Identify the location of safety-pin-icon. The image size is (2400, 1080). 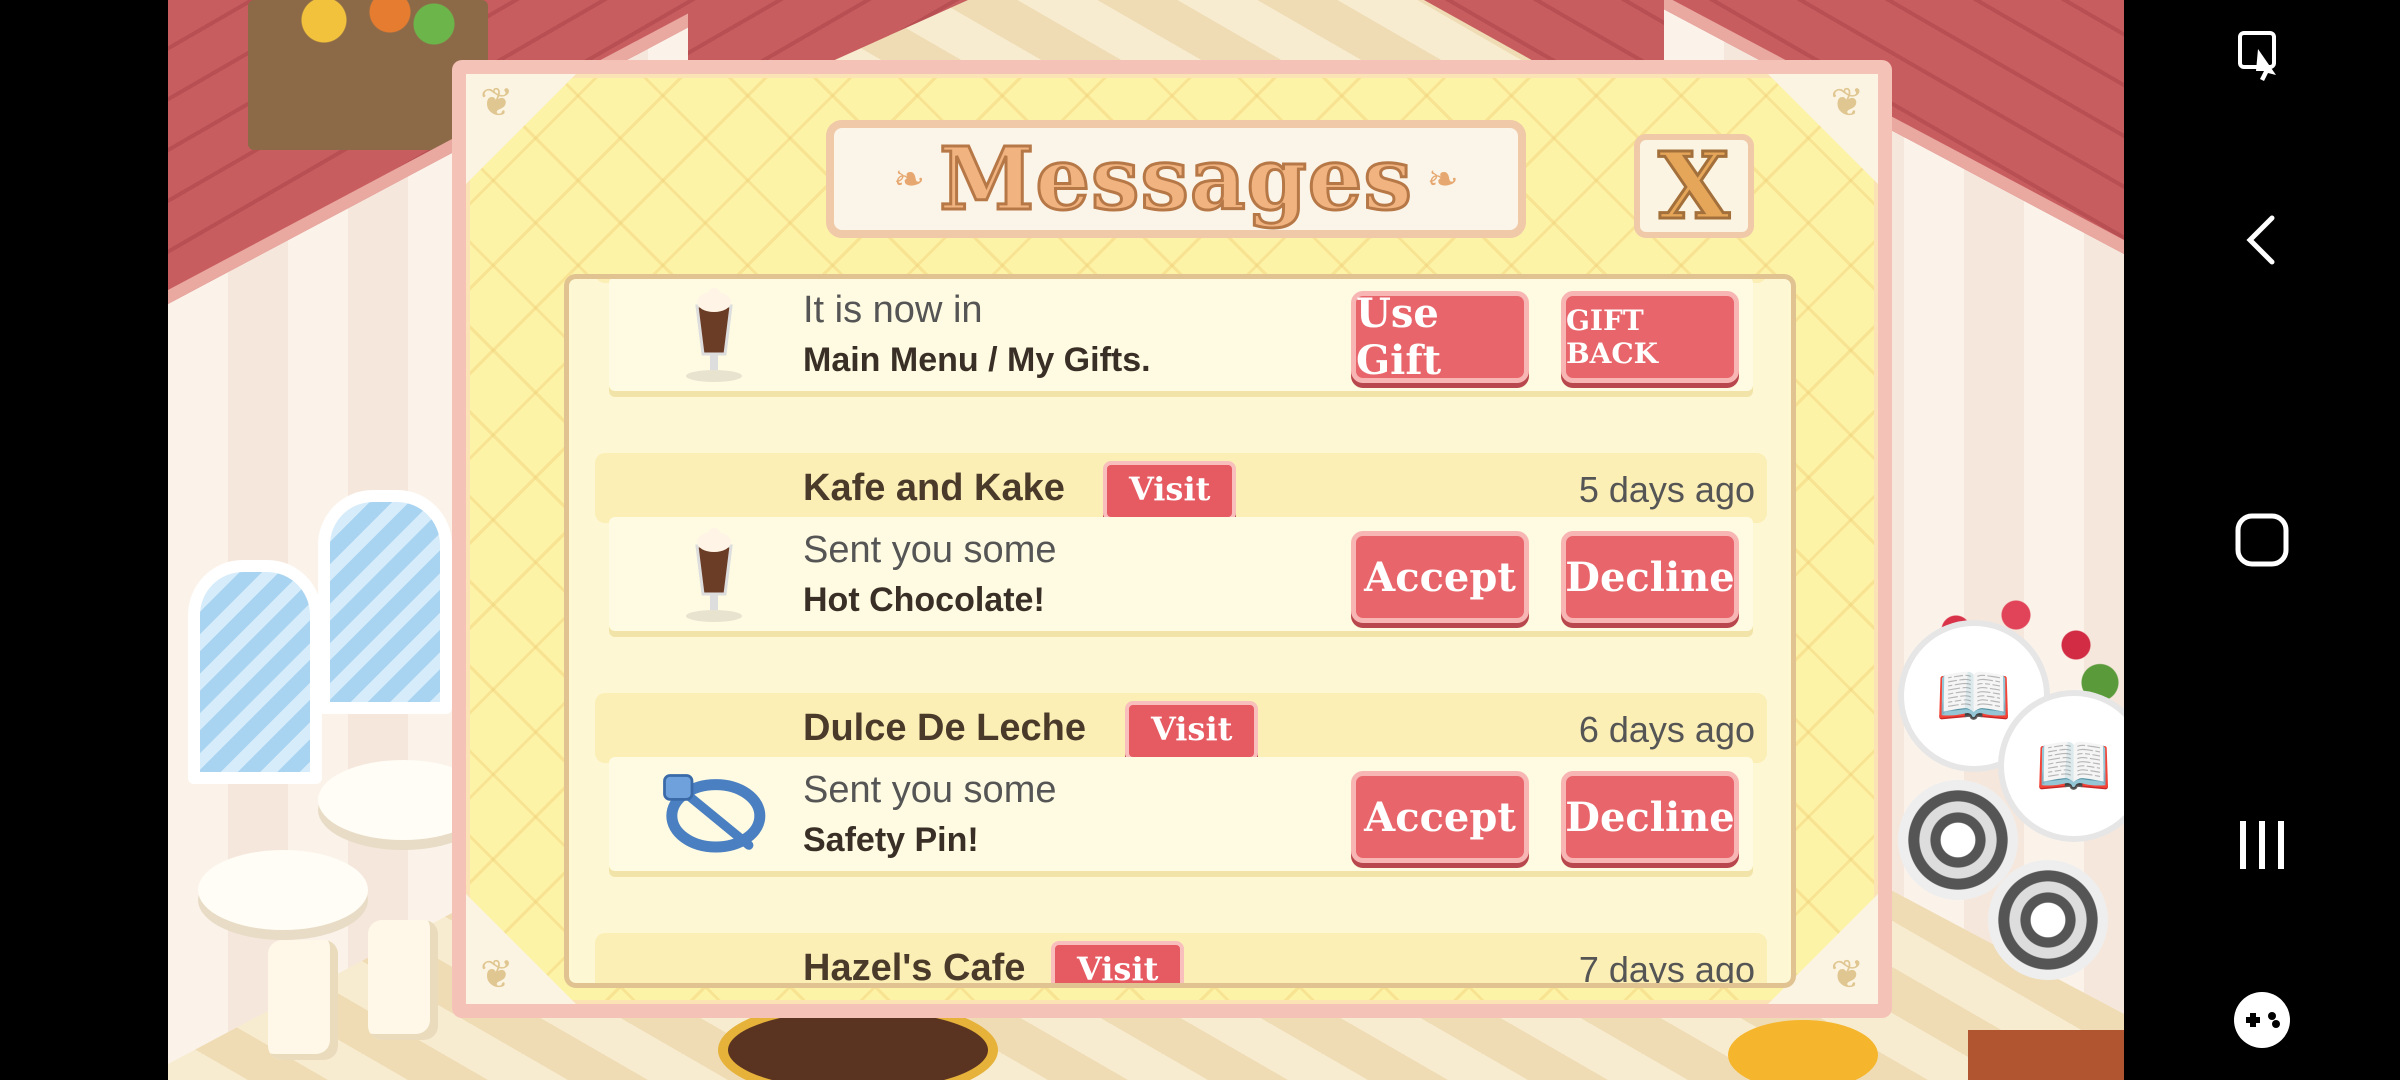
(714, 814).